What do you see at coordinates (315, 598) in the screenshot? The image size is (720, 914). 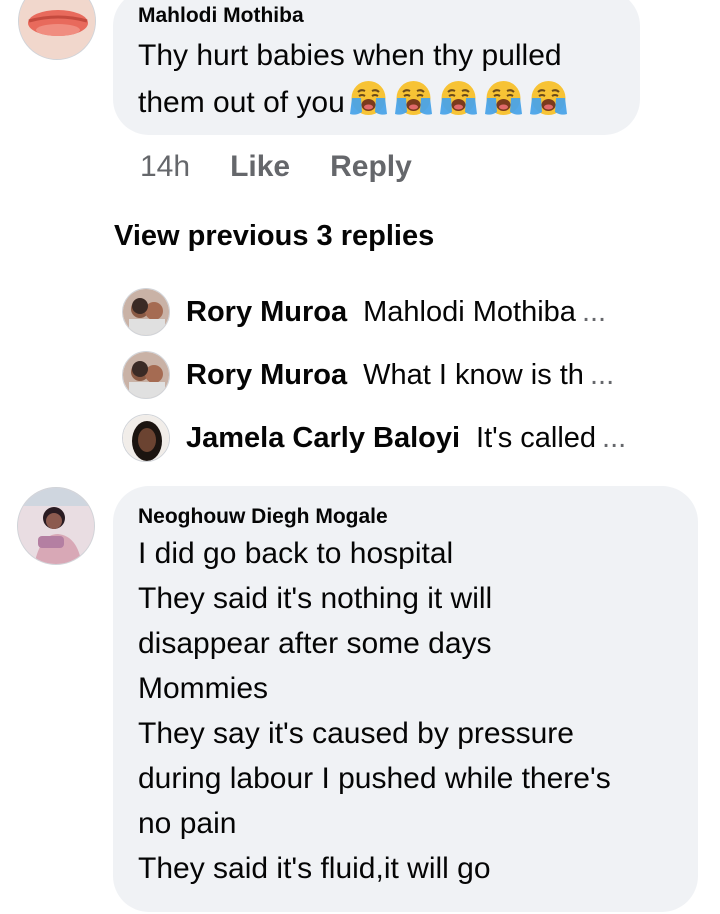 I see `comment-line: They said it's nothing it will` at bounding box center [315, 598].